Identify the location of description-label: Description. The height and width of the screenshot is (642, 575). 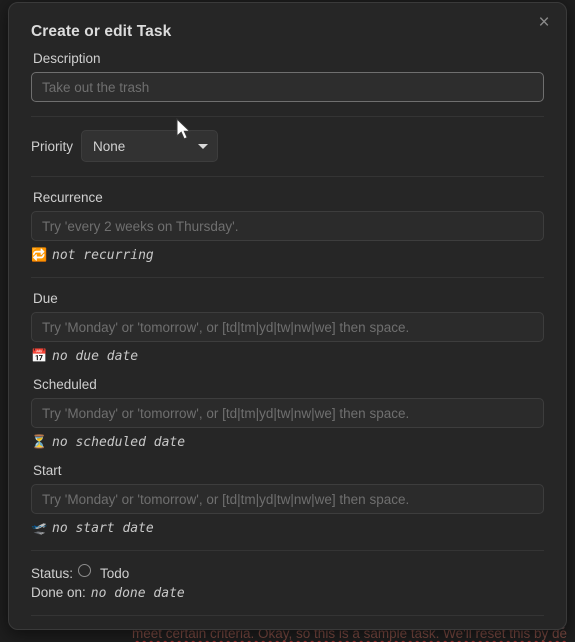
(67, 58).